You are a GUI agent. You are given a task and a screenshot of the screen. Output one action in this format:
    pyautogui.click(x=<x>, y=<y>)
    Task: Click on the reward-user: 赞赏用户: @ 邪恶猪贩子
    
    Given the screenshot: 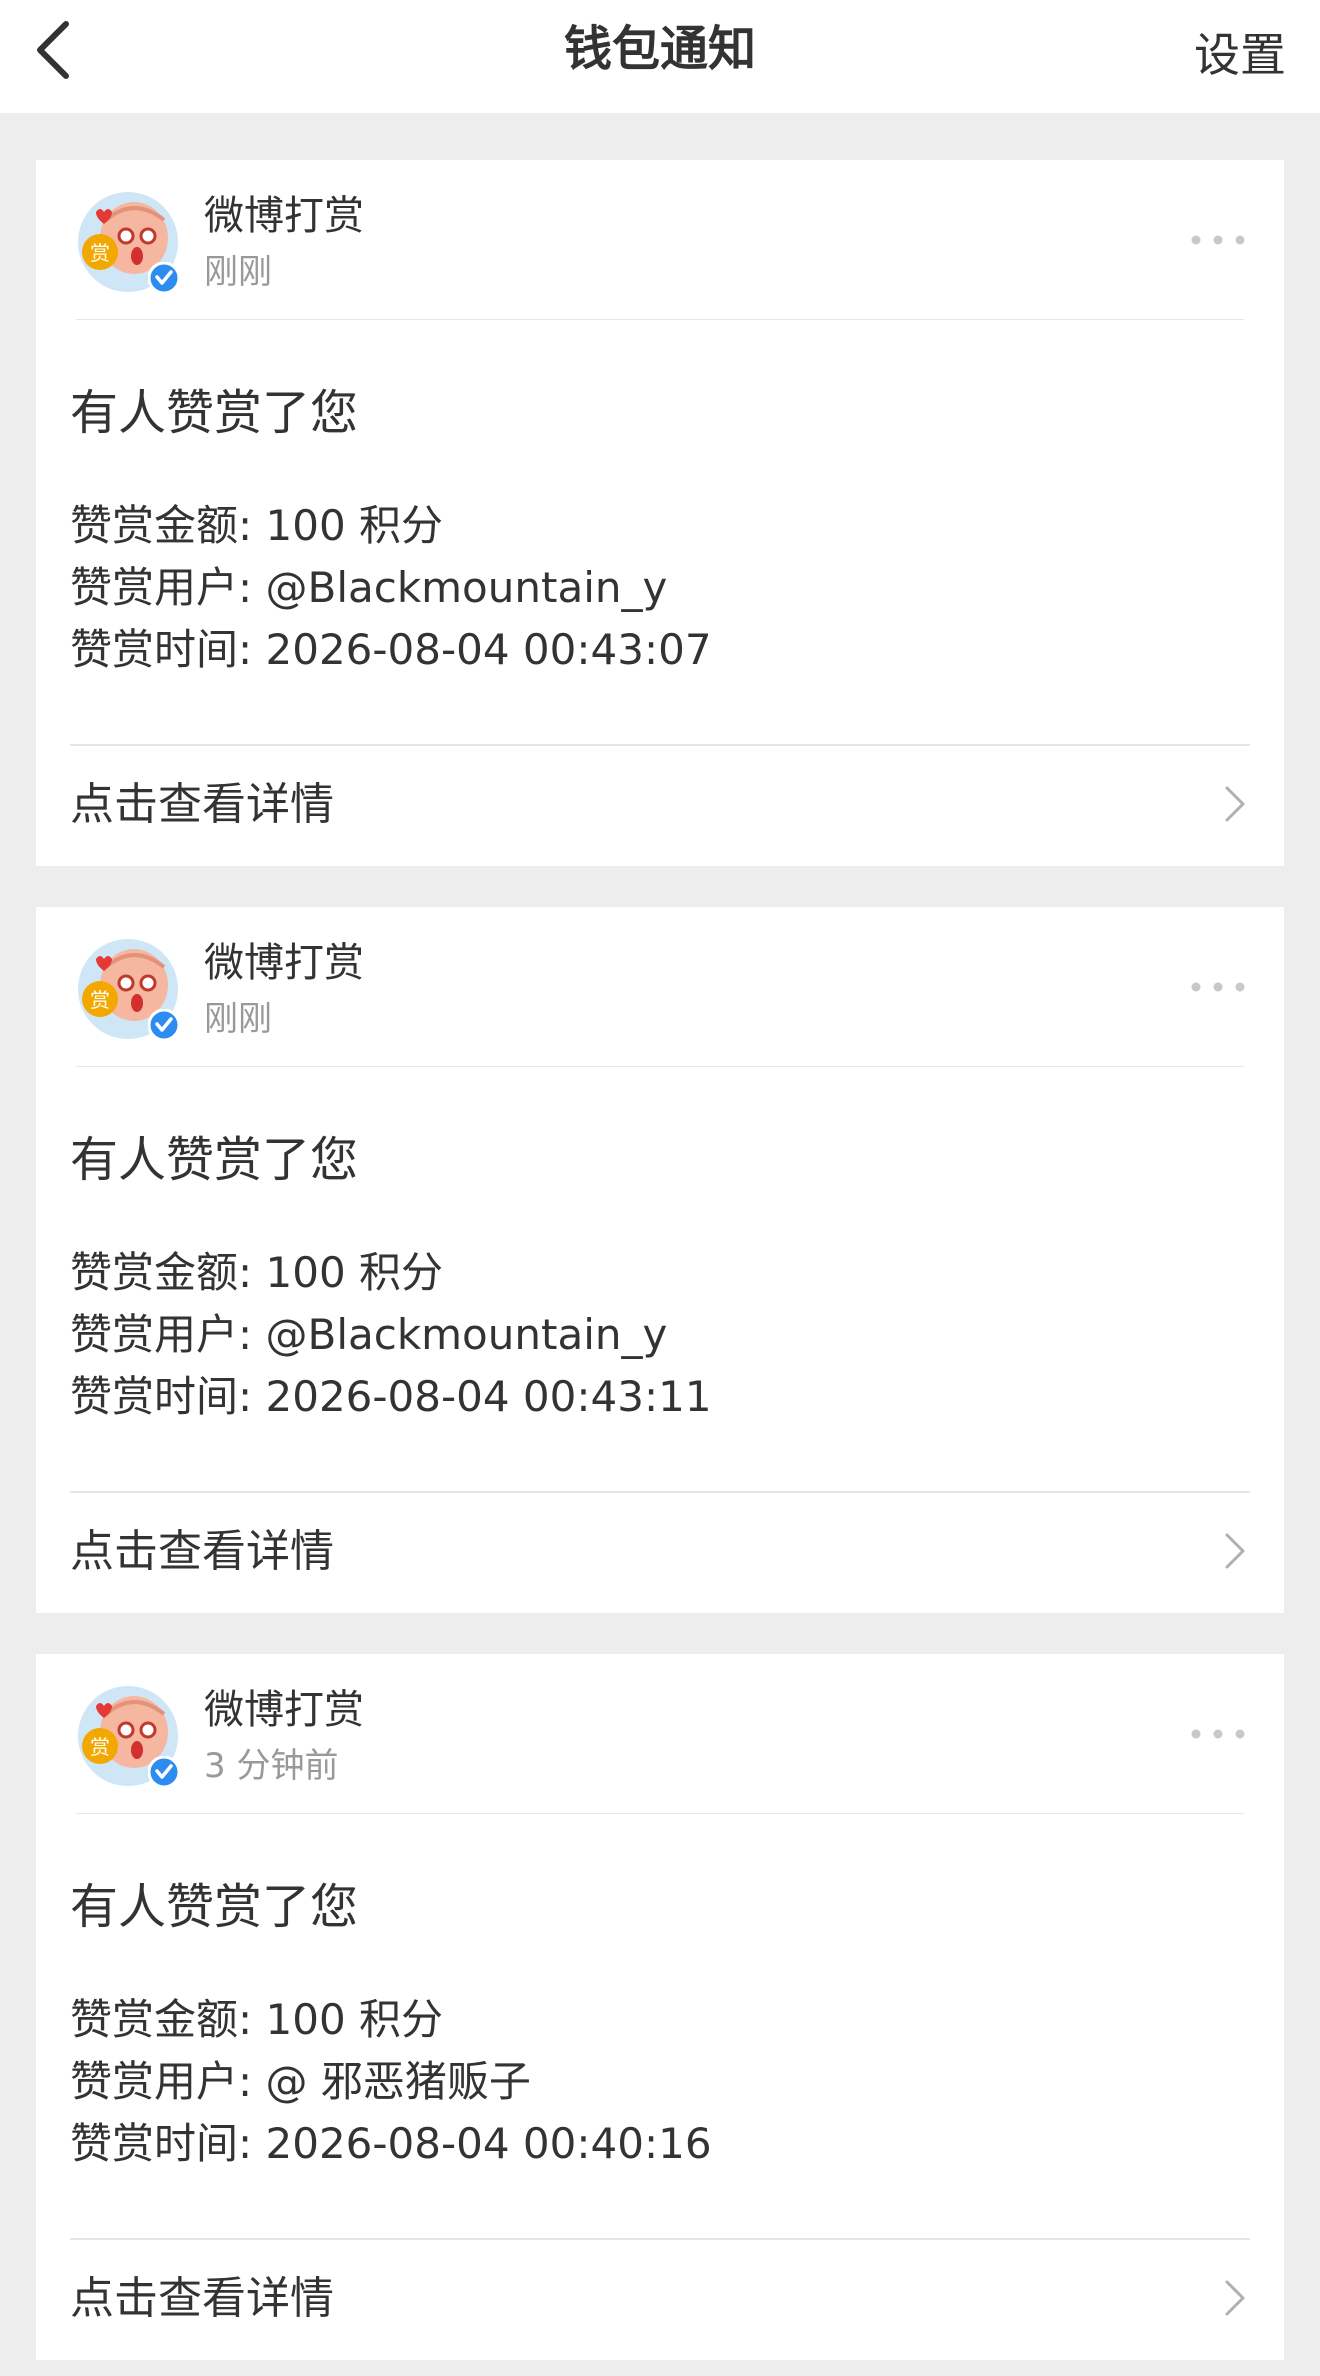 What is the action you would take?
    pyautogui.click(x=300, y=2081)
    